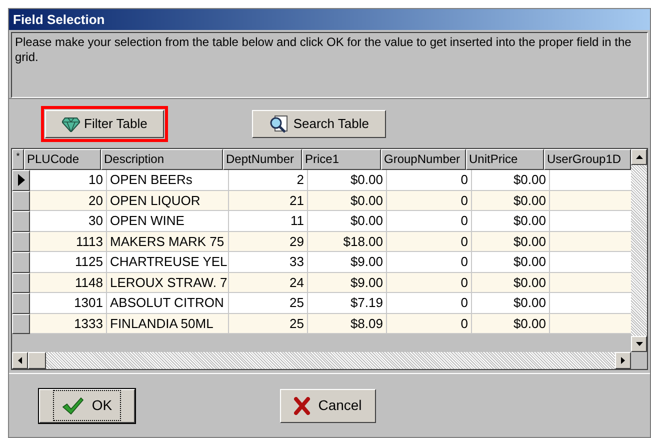 This screenshot has width=651, height=438. I want to click on right-arrow-icon, so click(623, 360).